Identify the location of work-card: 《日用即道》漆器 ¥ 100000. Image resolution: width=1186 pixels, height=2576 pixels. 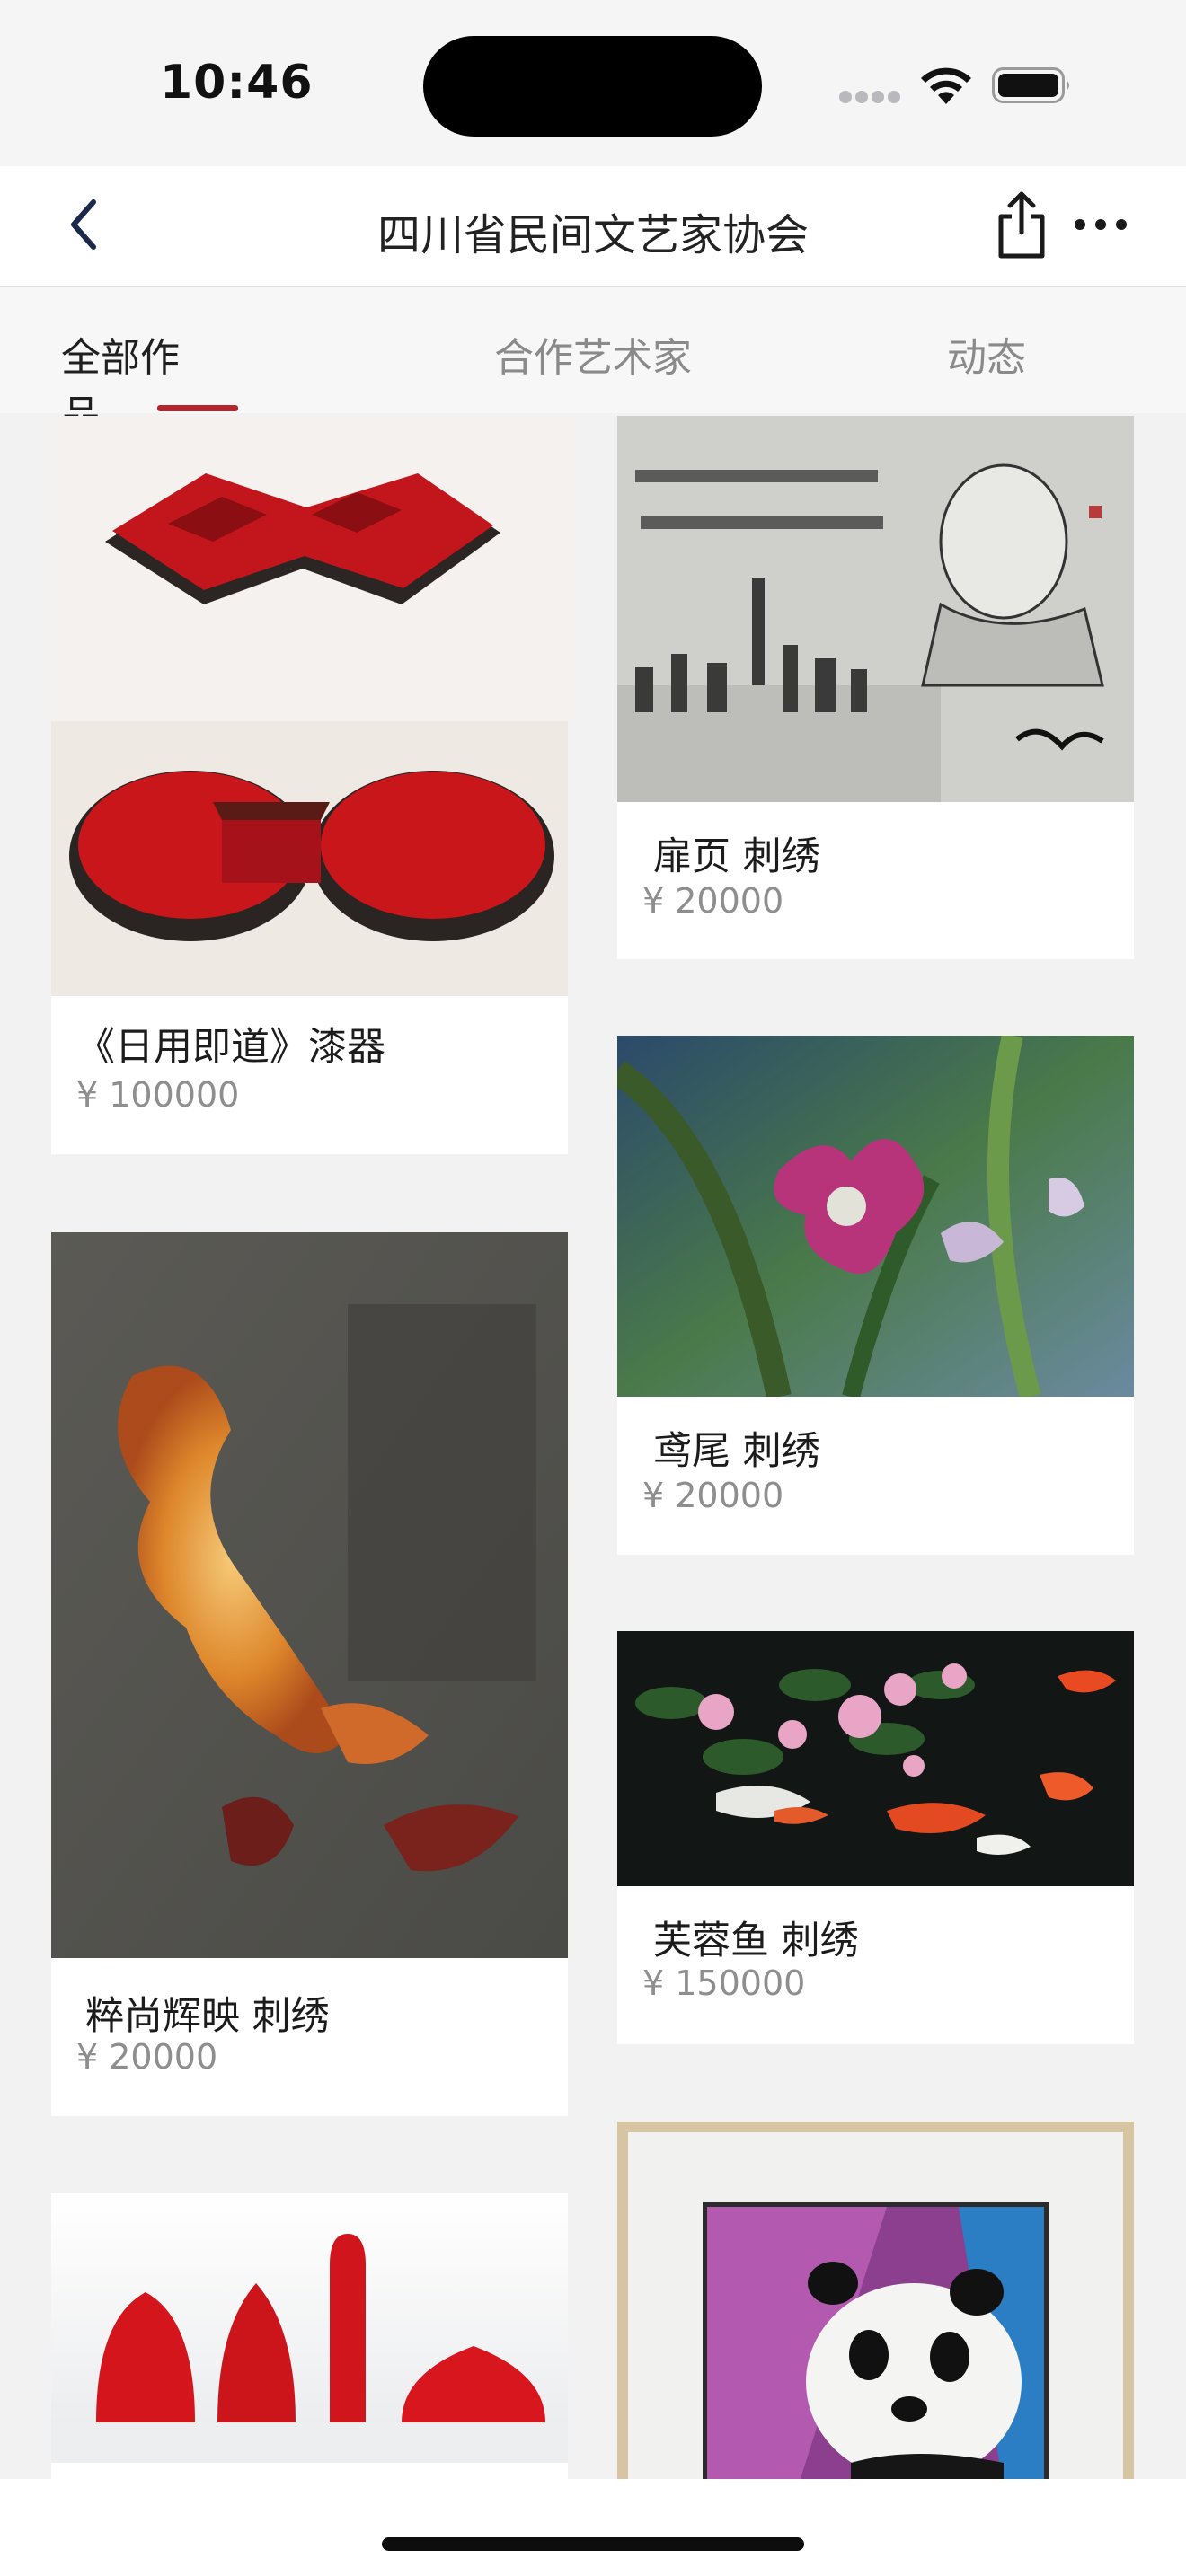
(309, 785).